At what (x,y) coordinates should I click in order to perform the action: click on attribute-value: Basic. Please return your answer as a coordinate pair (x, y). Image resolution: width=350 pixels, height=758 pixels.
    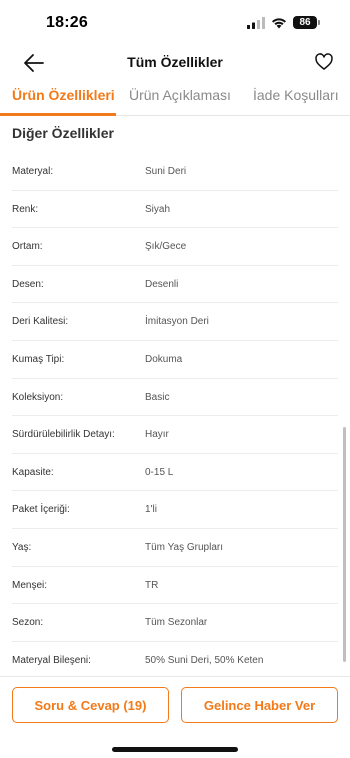
    Looking at the image, I should click on (157, 397).